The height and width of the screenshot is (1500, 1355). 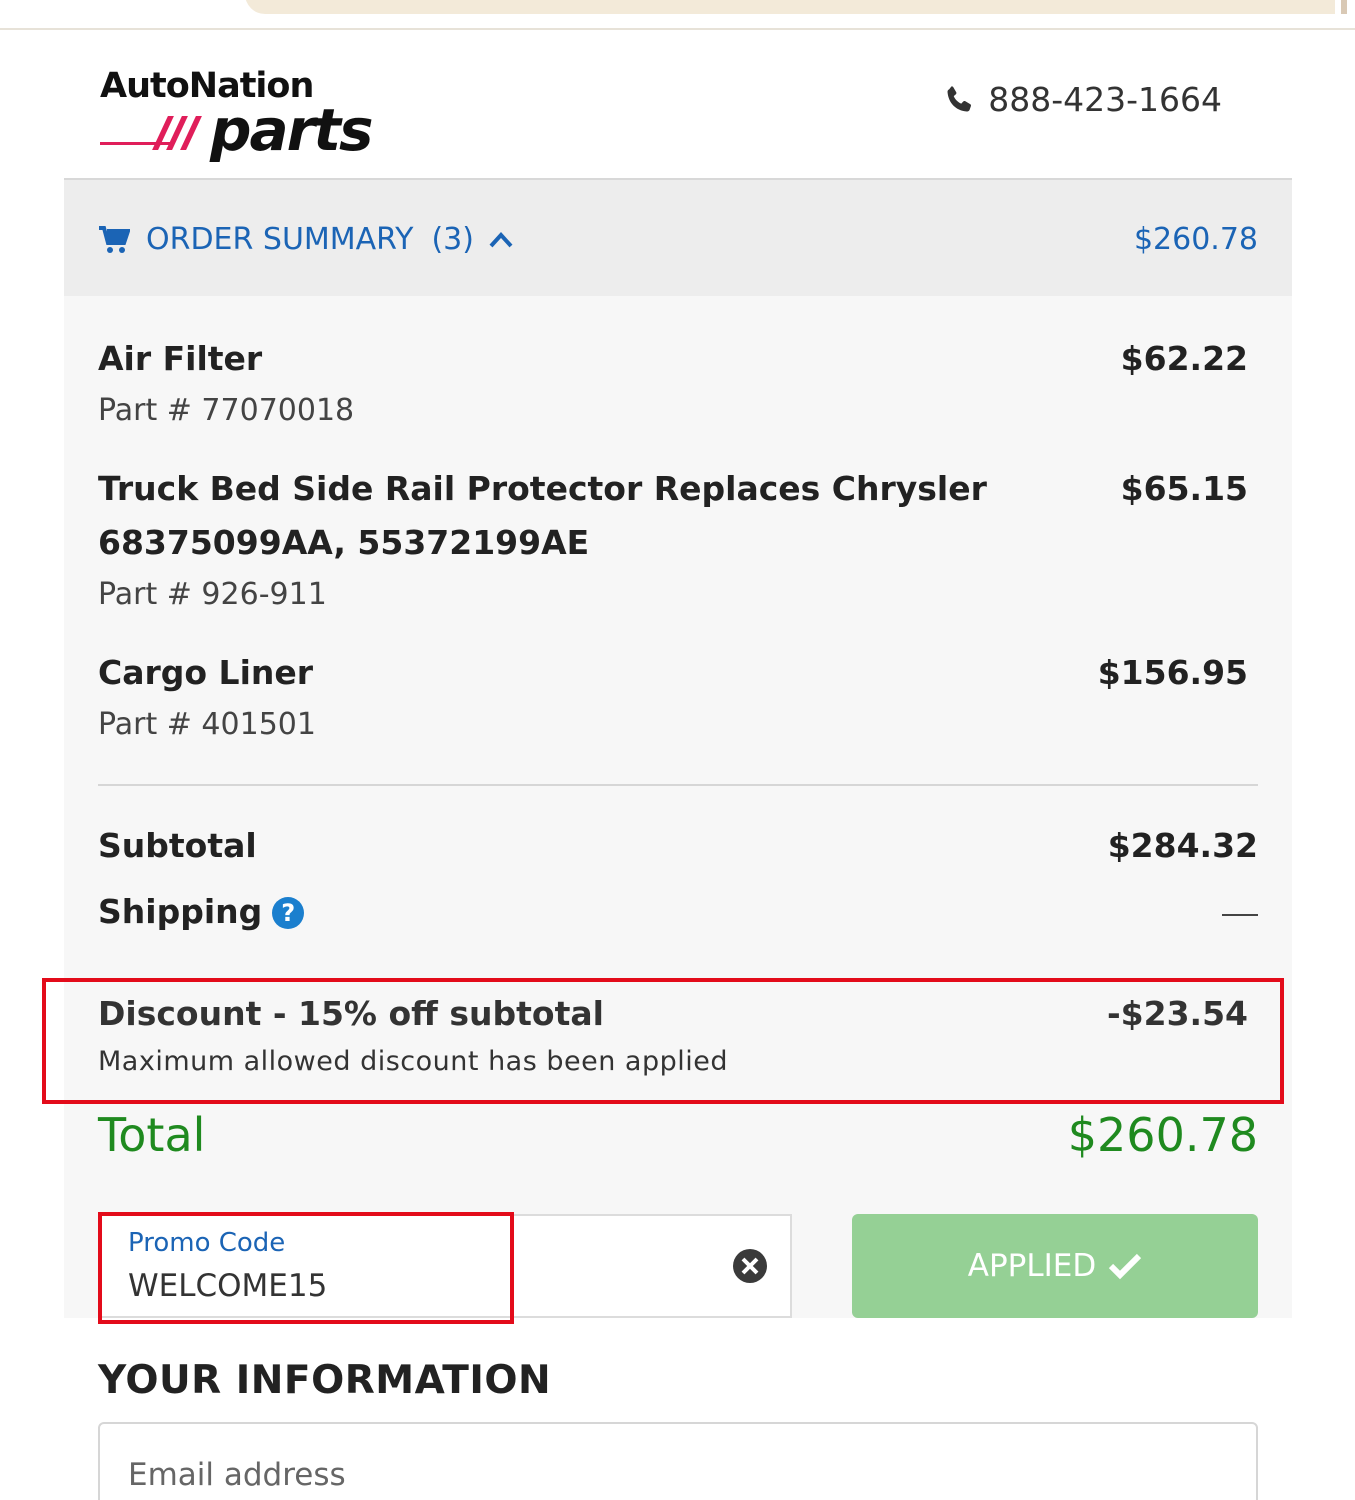 I want to click on email-input, so click(x=678, y=1475).